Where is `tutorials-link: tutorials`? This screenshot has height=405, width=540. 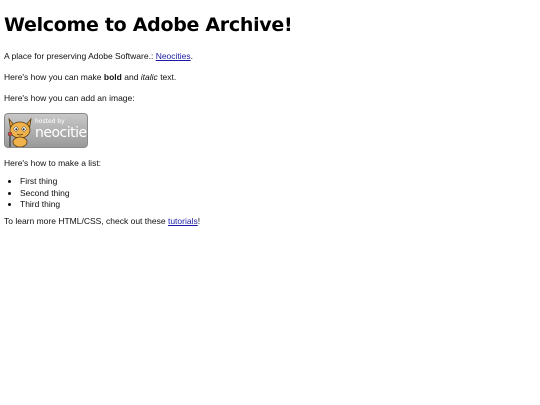
tutorials-link: tutorials is located at coordinates (183, 221).